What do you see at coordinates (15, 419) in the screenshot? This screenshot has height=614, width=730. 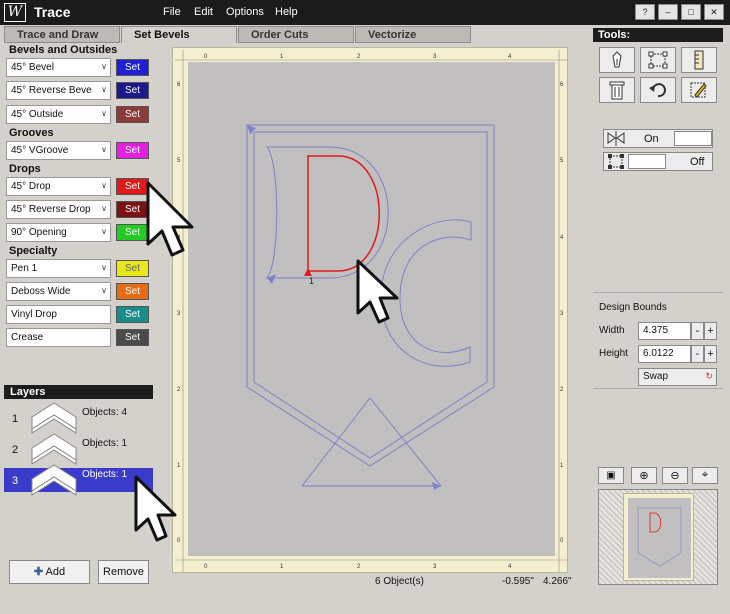 I see `layer-number: 1` at bounding box center [15, 419].